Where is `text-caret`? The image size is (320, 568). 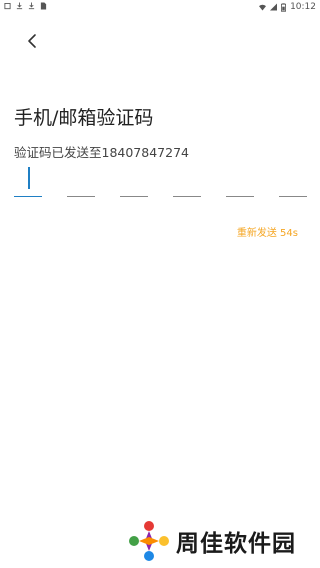
text-caret is located at coordinates (29, 178).